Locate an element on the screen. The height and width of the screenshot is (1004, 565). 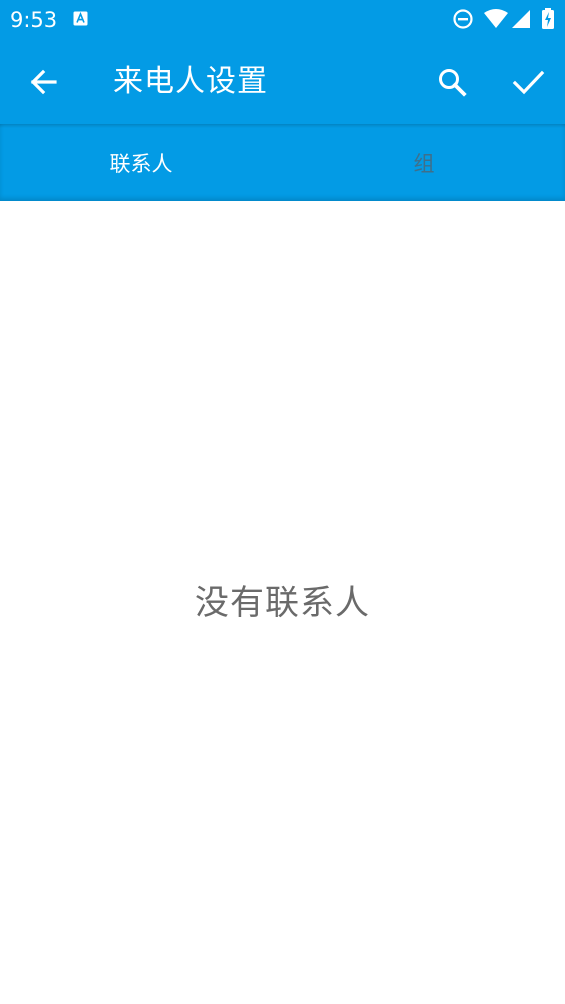
tab-contacts: 联系人 is located at coordinates (141, 162).